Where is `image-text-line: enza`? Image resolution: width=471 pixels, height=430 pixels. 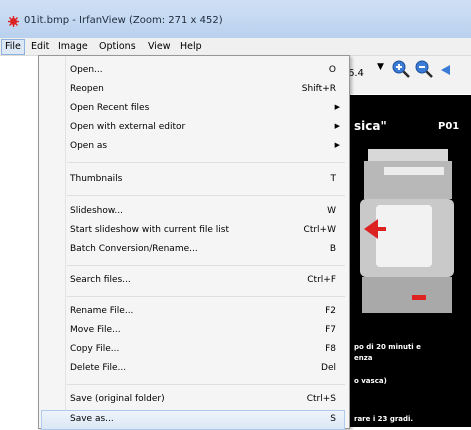
image-text-line: enza is located at coordinates (363, 358).